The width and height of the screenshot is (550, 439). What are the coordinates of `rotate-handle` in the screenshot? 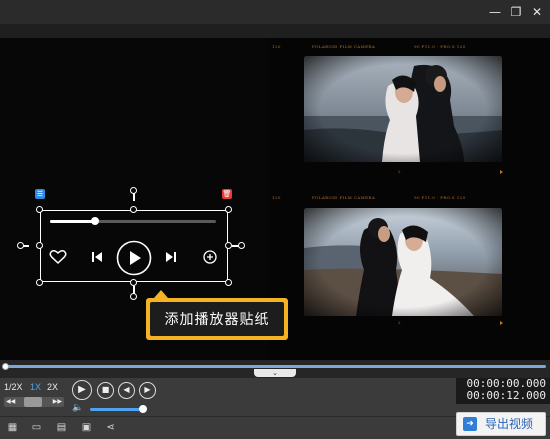 It's located at (133, 190).